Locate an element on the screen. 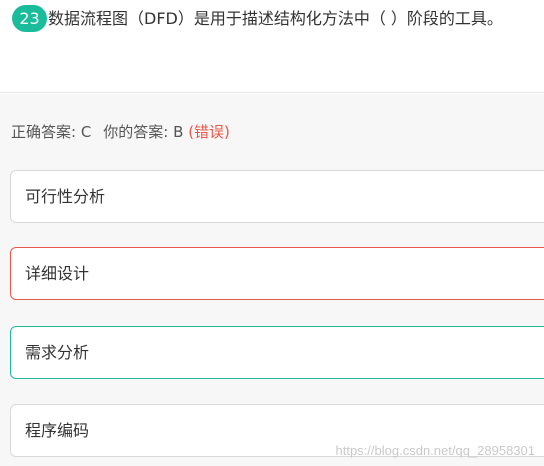 This screenshot has height=466, width=544. correct-answer-label: 正确答案: C is located at coordinates (51, 132).